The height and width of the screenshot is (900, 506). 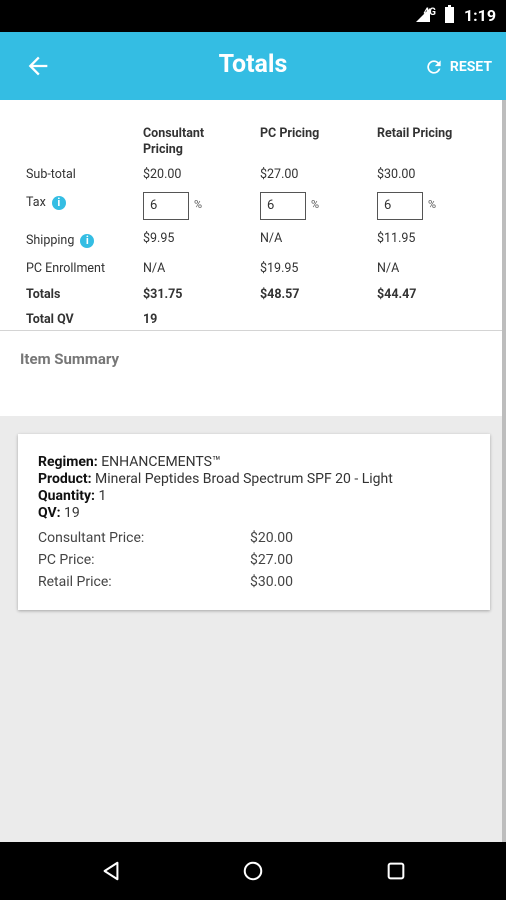 I want to click on navigation-bar, so click(x=253, y=871).